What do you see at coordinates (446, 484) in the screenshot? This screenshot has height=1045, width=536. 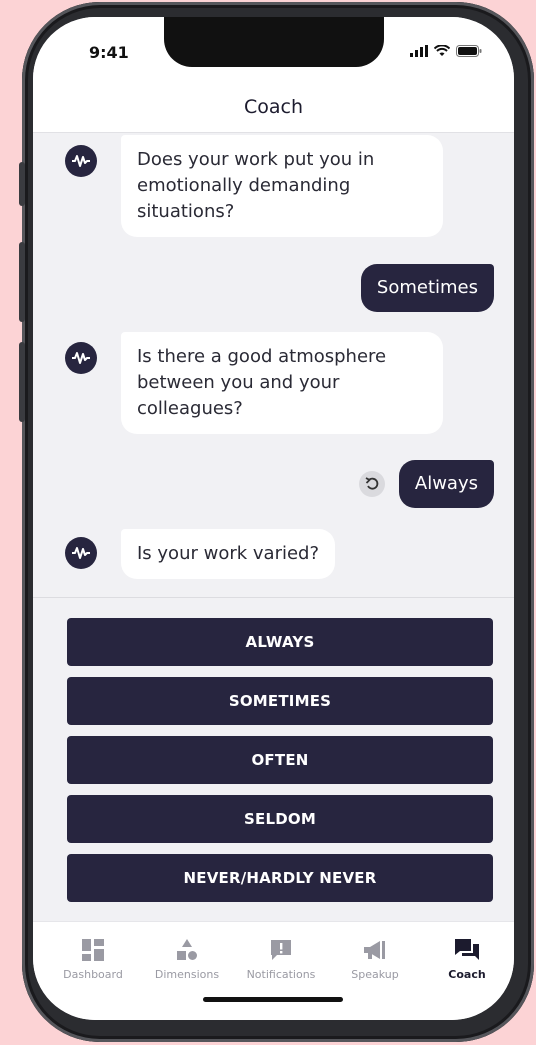 I see `user-bubble: Always` at bounding box center [446, 484].